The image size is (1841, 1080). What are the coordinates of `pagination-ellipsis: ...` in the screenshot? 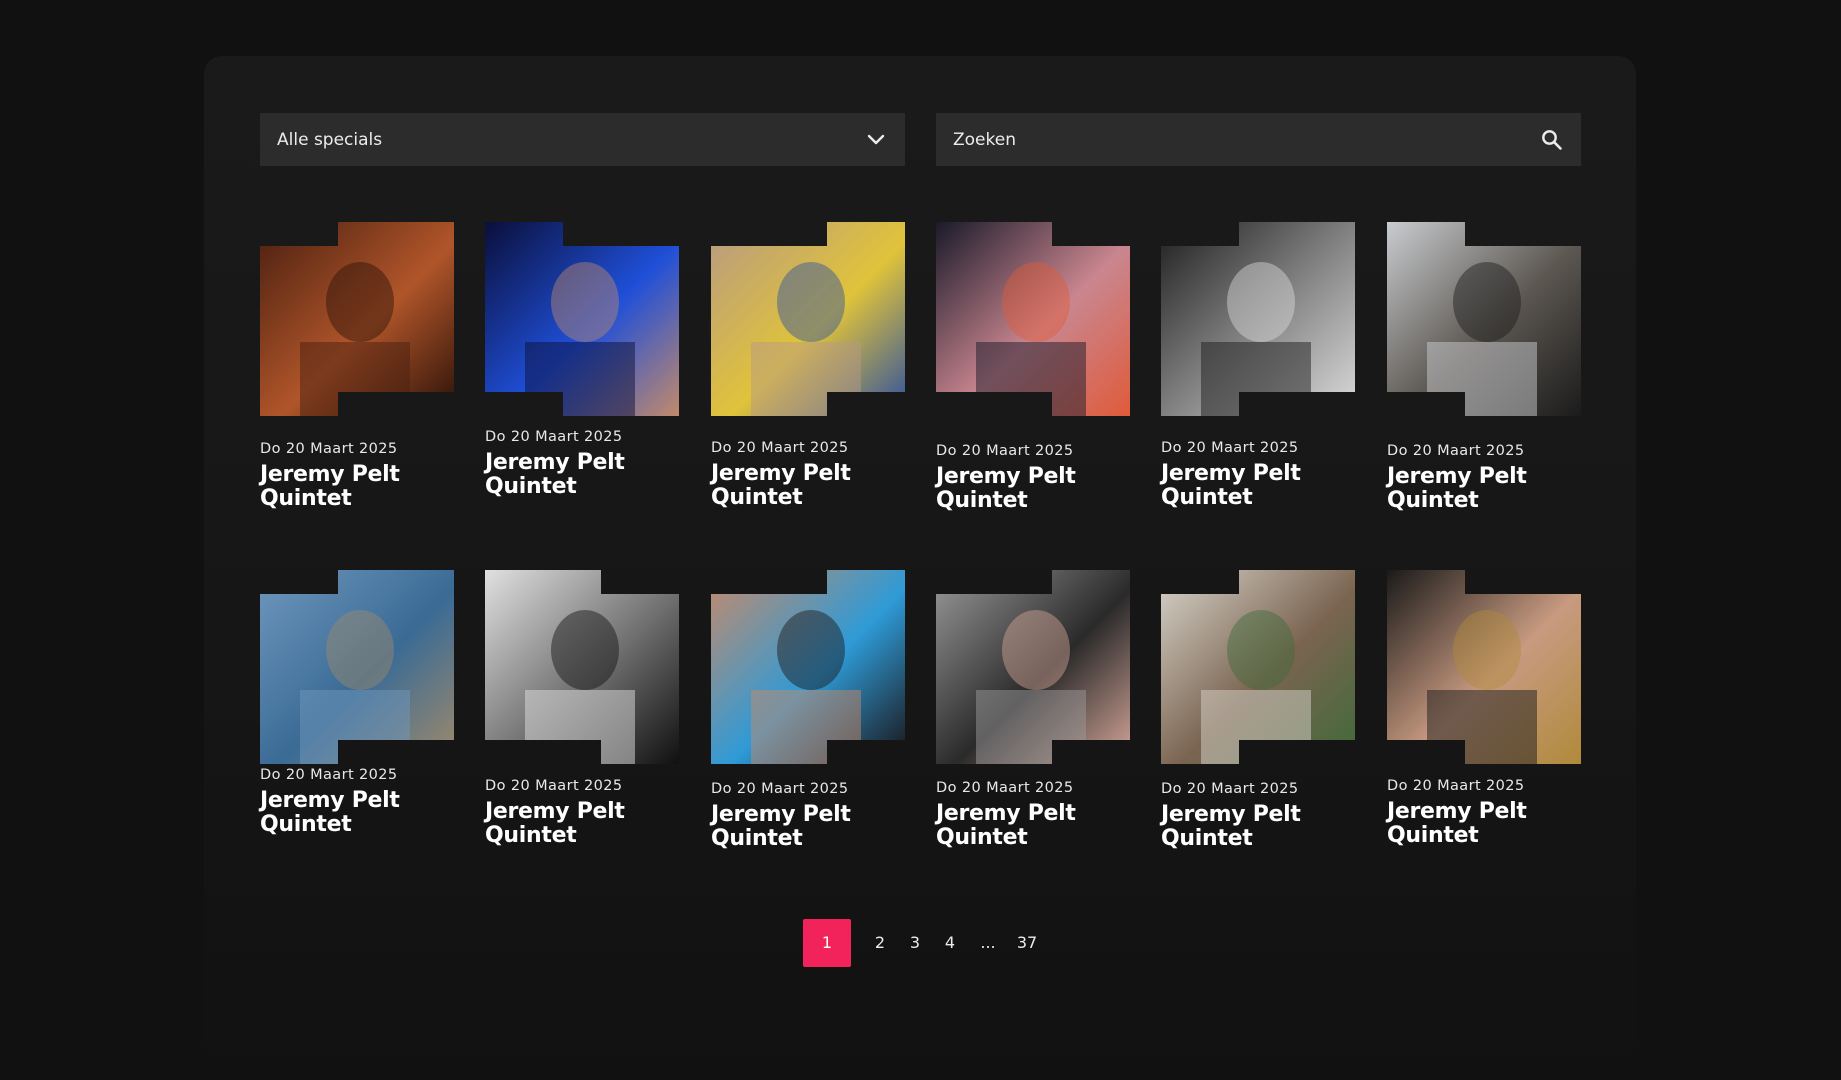 It's located at (988, 942).